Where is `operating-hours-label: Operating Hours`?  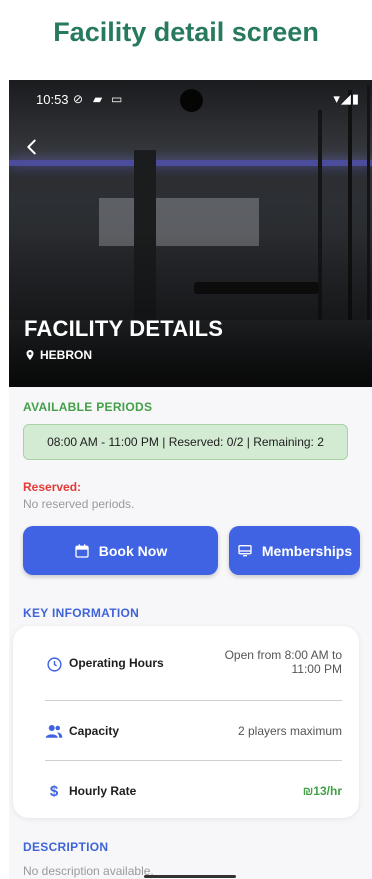
operating-hours-label: Operating Hours is located at coordinates (116, 663).